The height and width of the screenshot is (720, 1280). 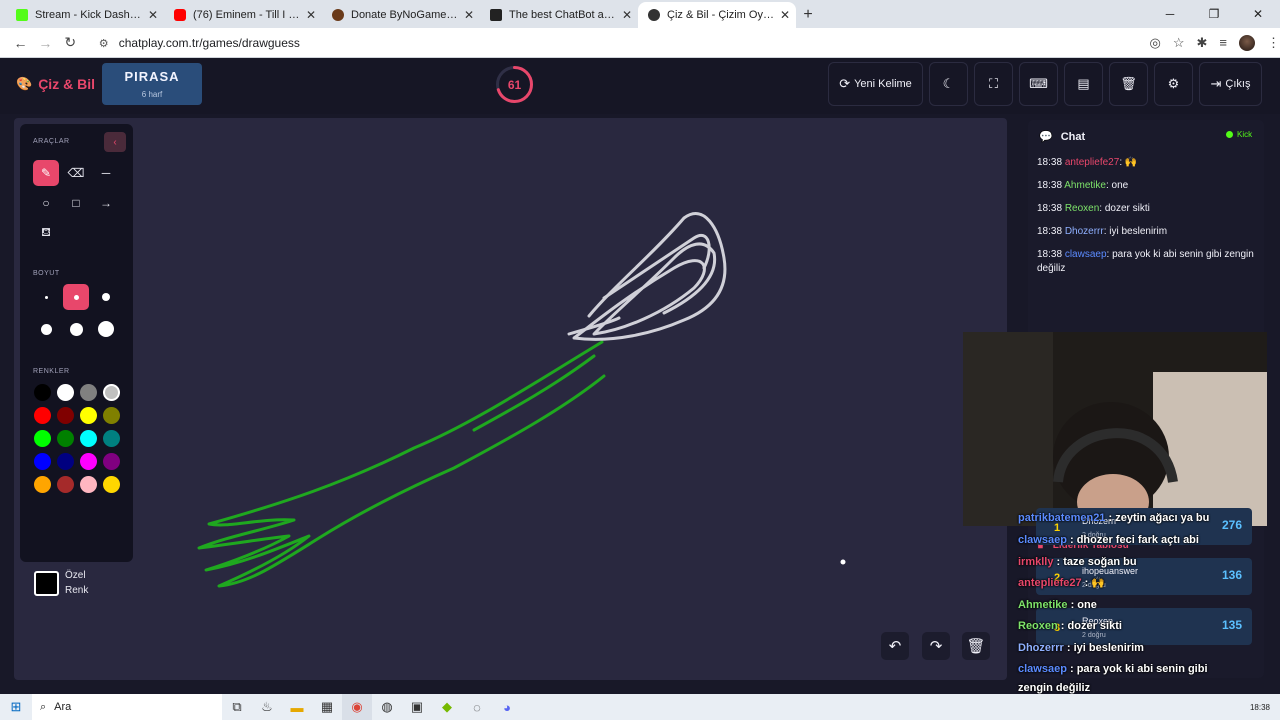 What do you see at coordinates (1201, 43) in the screenshot?
I see `extensions-icon: ✱` at bounding box center [1201, 43].